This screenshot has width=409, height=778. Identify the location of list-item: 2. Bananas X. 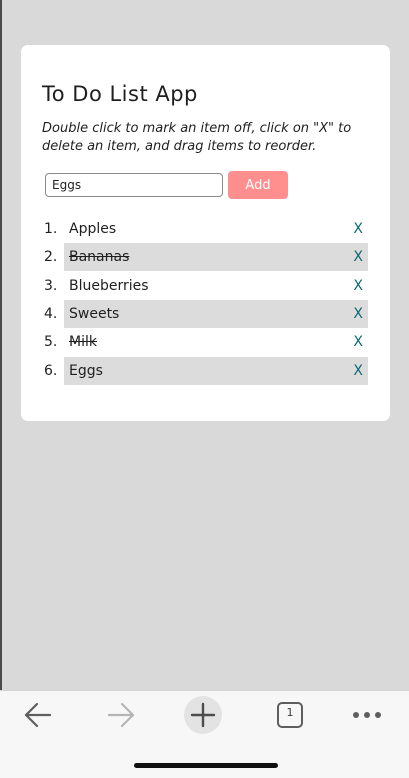
(205, 257).